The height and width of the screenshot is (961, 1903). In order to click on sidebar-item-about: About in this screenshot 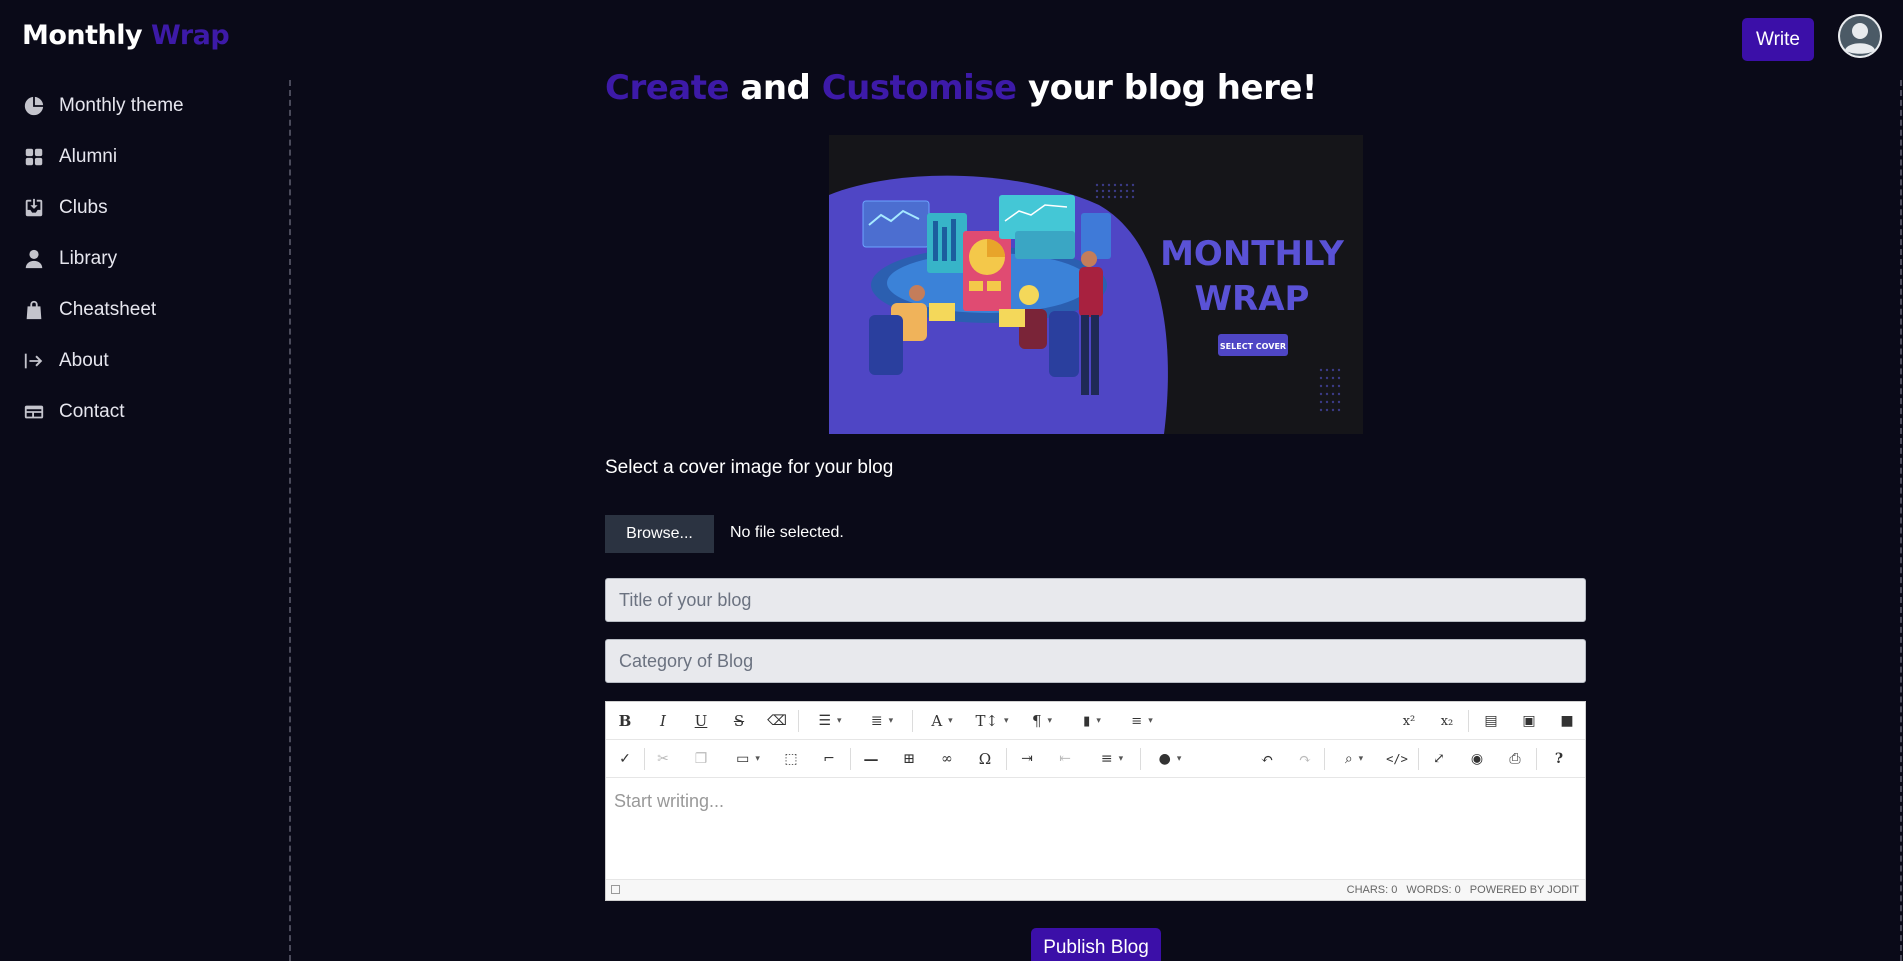, I will do `click(145, 360)`.